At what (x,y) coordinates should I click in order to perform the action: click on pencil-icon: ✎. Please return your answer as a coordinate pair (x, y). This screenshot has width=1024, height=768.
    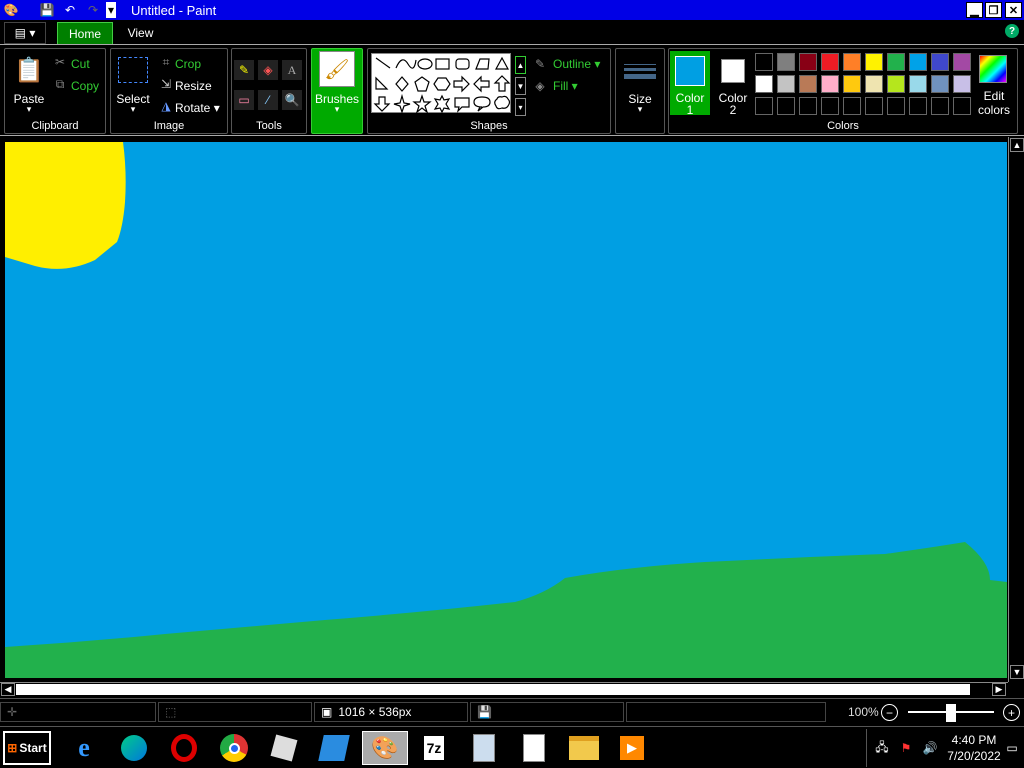
    Looking at the image, I should click on (244, 70).